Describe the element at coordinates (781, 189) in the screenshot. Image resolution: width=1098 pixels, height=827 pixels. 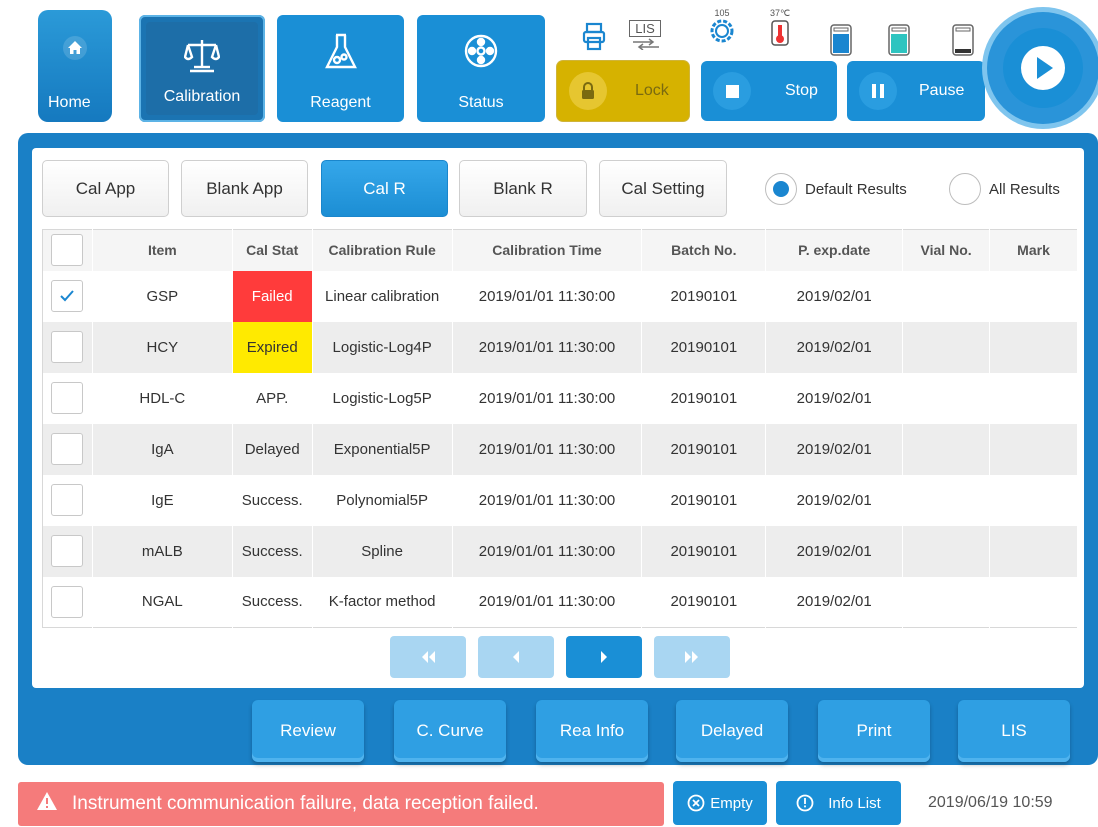
I see `radio-selected-indicator` at that location.